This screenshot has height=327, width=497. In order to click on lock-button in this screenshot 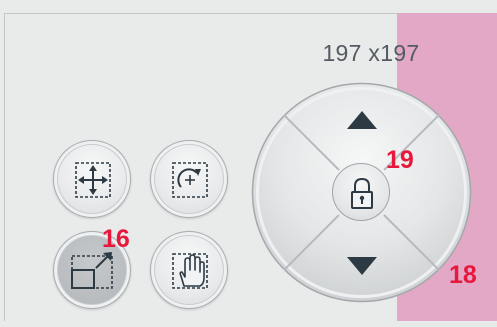, I will do `click(361, 192)`.